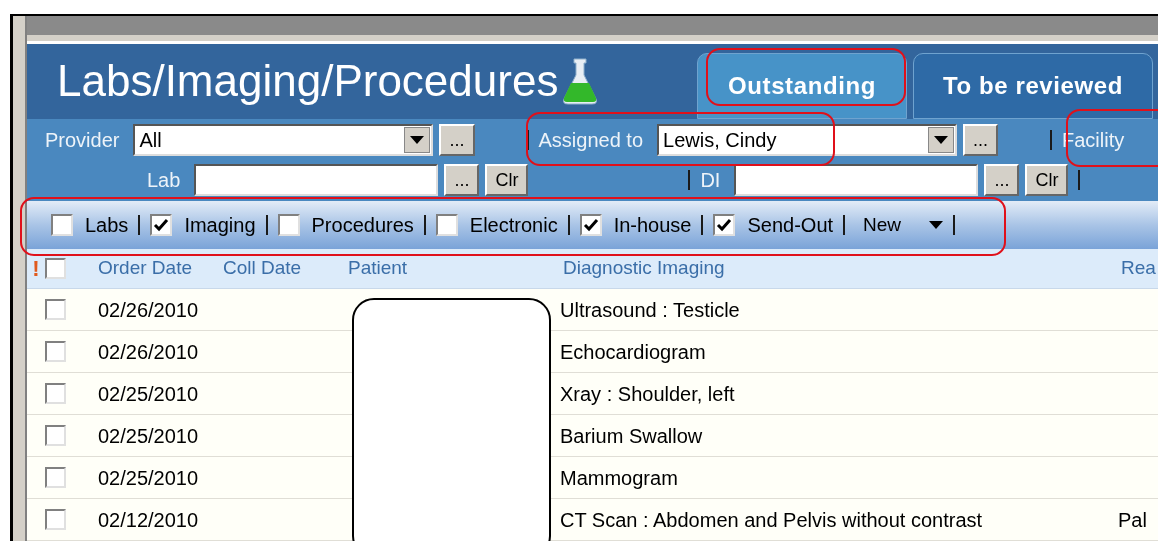 The height and width of the screenshot is (541, 1158). What do you see at coordinates (149, 520) in the screenshot?
I see `table-cell-text: 02/12/2010` at bounding box center [149, 520].